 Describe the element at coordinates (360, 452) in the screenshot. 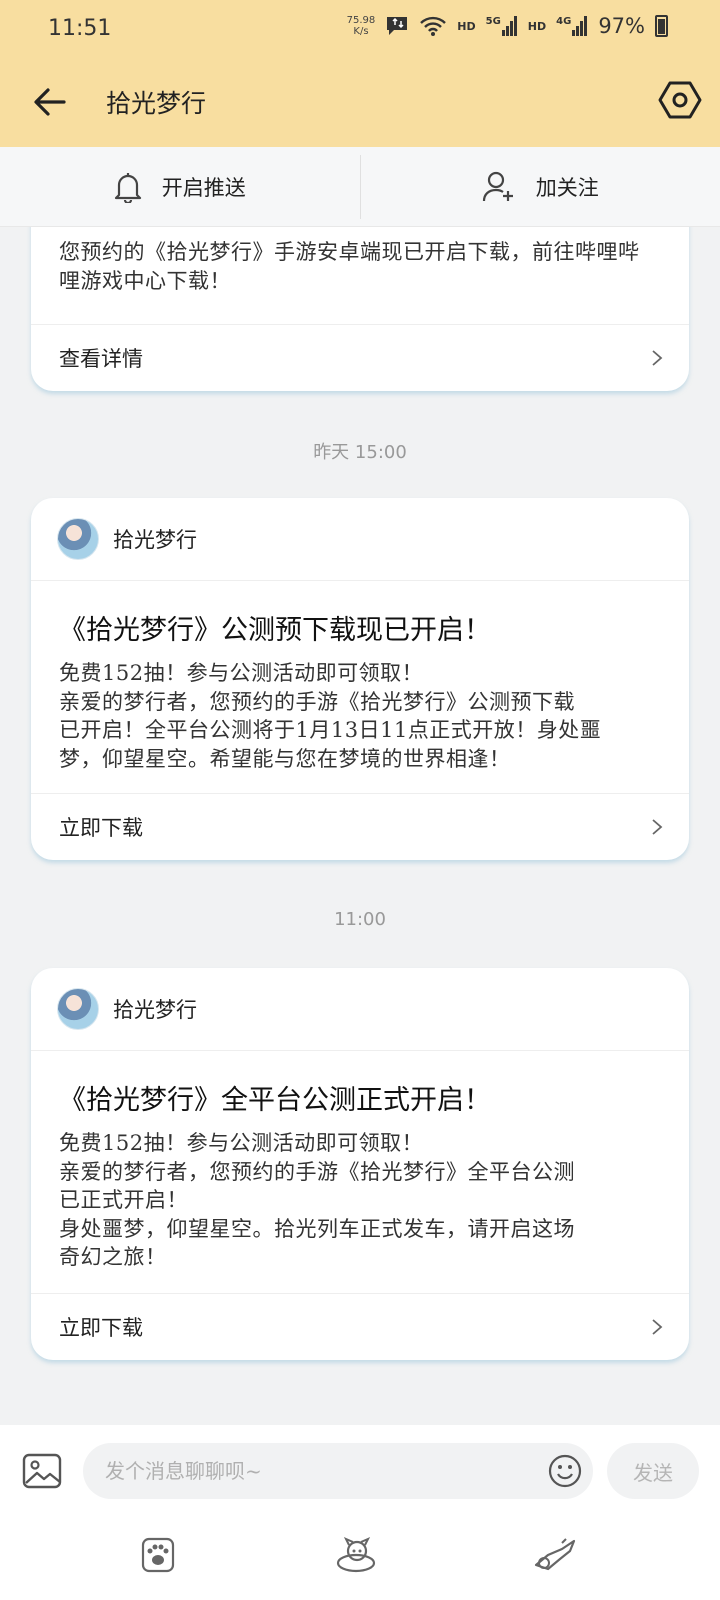

I see `message-timestamp: 昨天 15:00` at that location.